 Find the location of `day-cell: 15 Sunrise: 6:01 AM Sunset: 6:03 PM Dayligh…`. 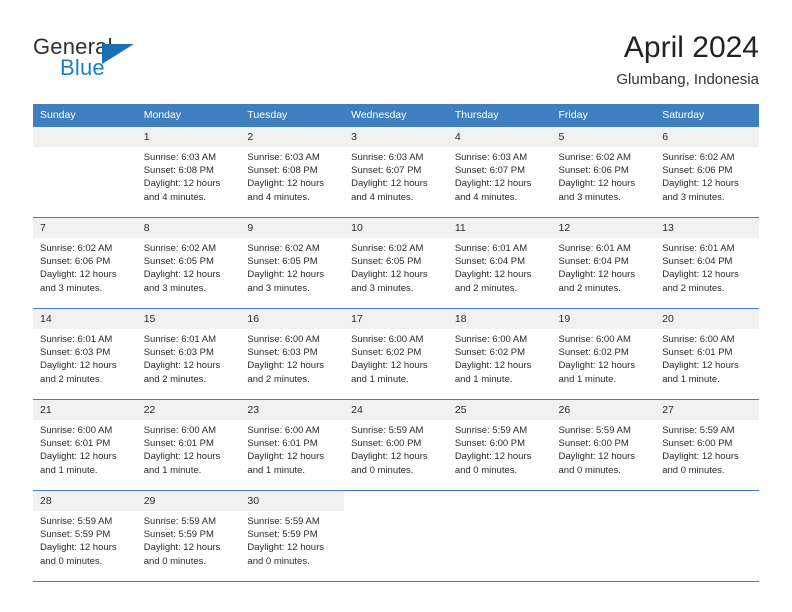

day-cell: 15 Sunrise: 6:01 AM Sunset: 6:03 PM Dayligh… is located at coordinates (188, 354).